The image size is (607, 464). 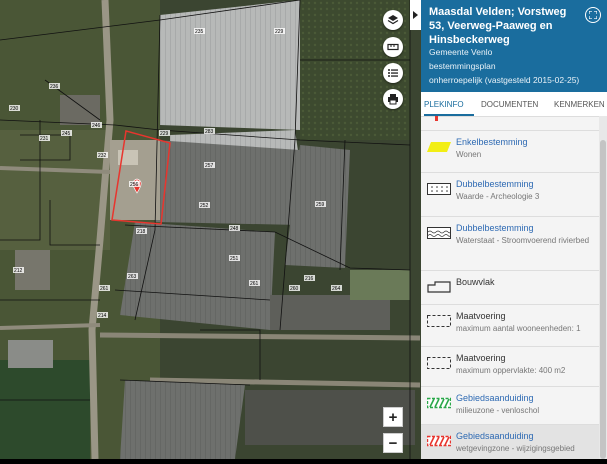 I want to click on parcel-number-label: 245, so click(x=66, y=134).